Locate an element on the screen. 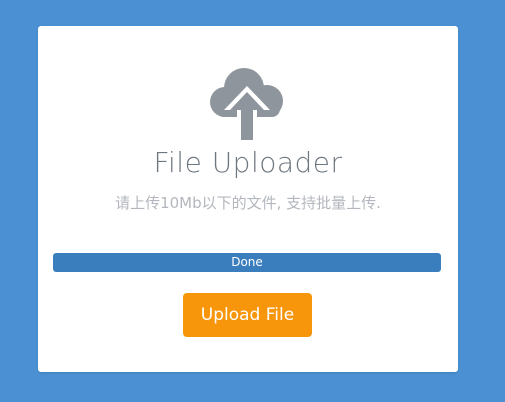  uploader-title: File Uploader is located at coordinates (248, 162).